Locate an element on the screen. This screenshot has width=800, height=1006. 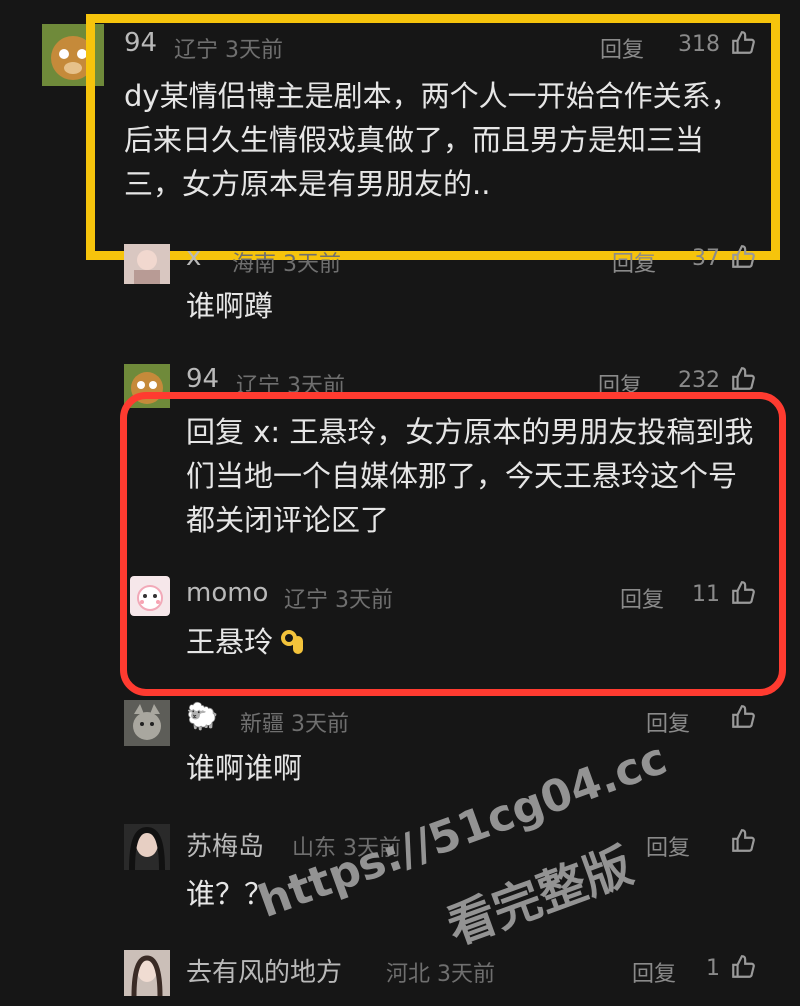
username: 去有风的地方 is located at coordinates (264, 970).